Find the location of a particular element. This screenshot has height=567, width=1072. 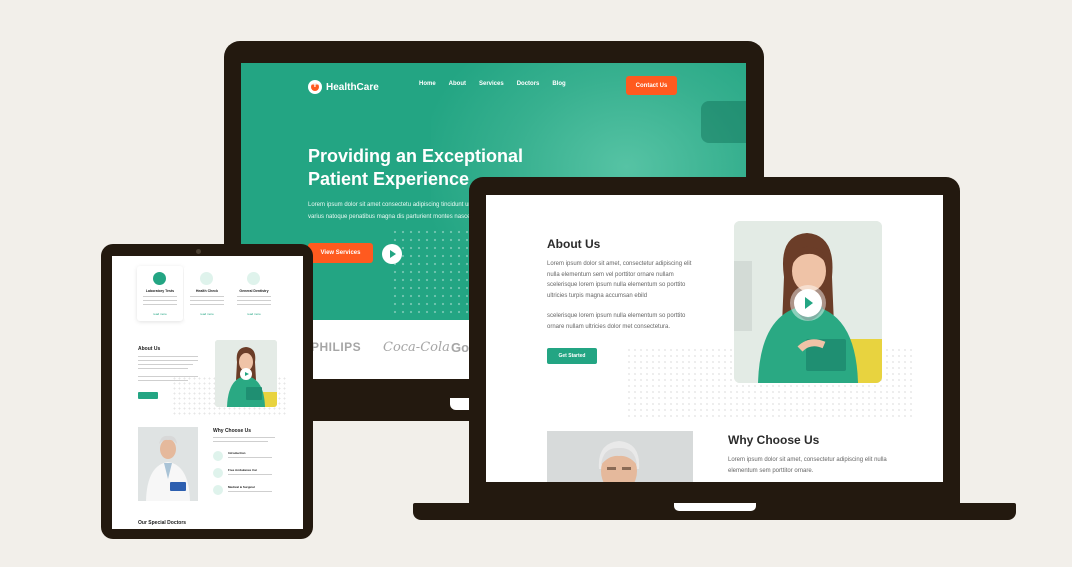

laptop-base-notch is located at coordinates (715, 507).